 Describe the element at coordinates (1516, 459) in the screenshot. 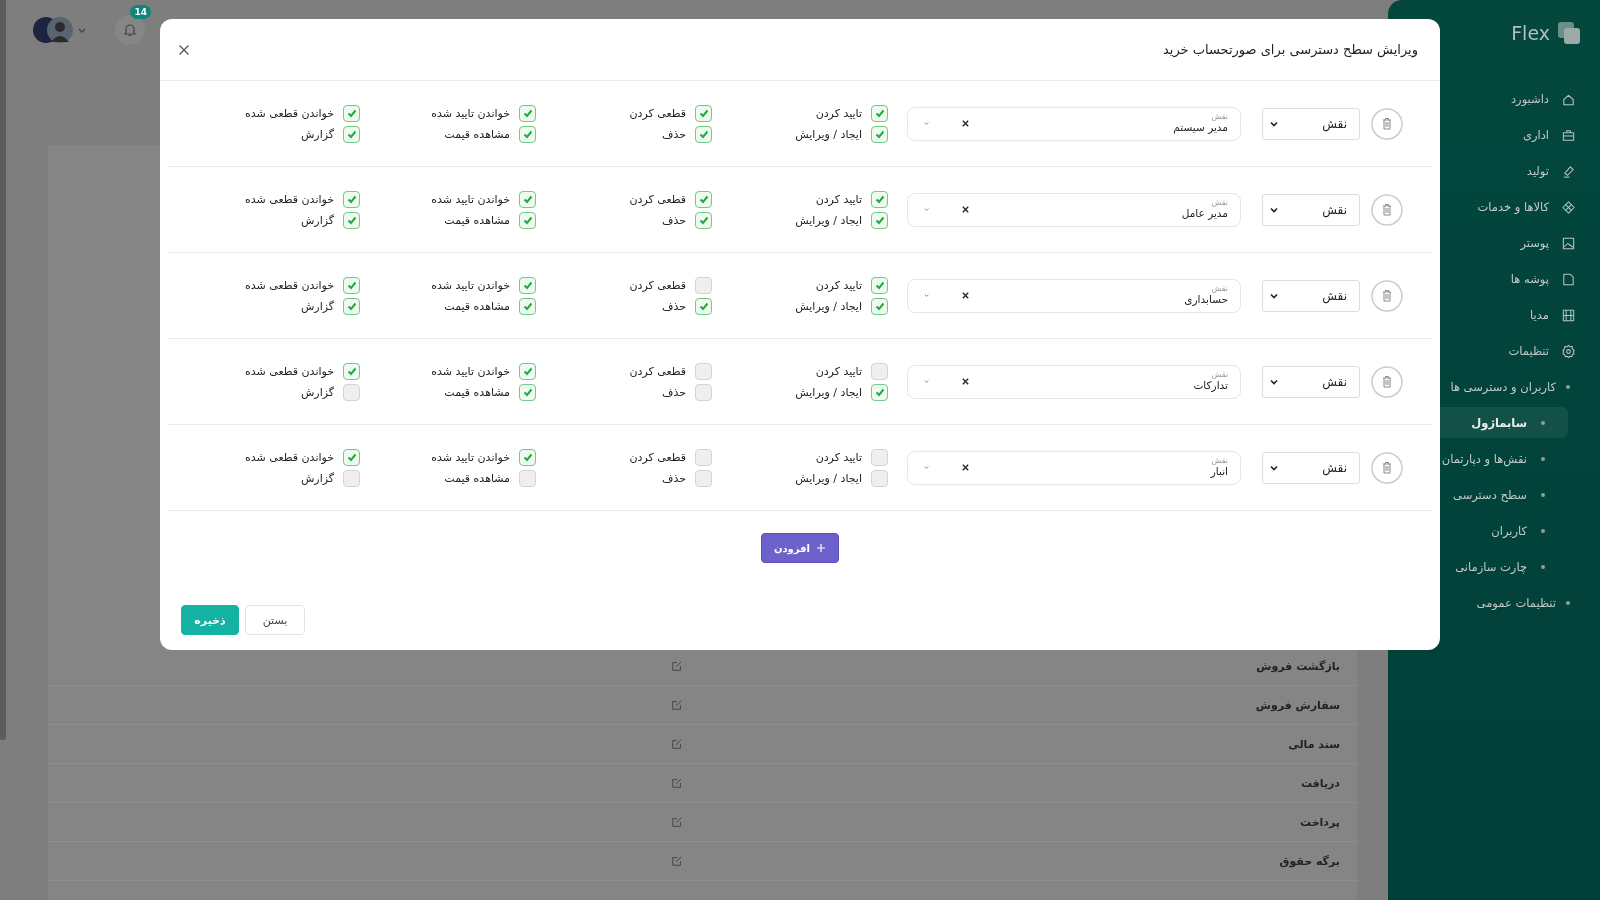

I see `sidebar-item: نقش‌ها و دپارتمان` at that location.